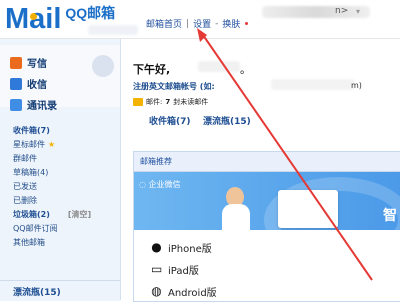 Image resolution: width=400 pixels, height=302 pixels. I want to click on folder-label: 星标邮件, so click(29, 144).